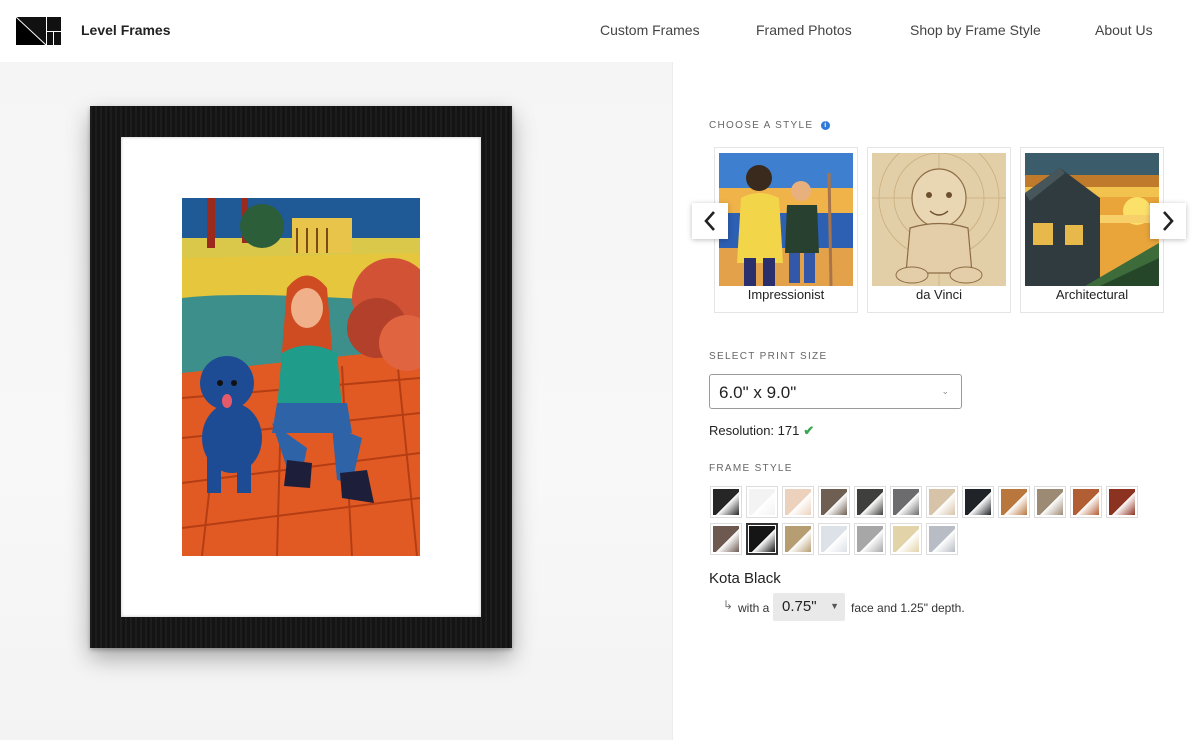 The height and width of the screenshot is (740, 1200). What do you see at coordinates (38, 31) in the screenshot?
I see `logo-icon` at bounding box center [38, 31].